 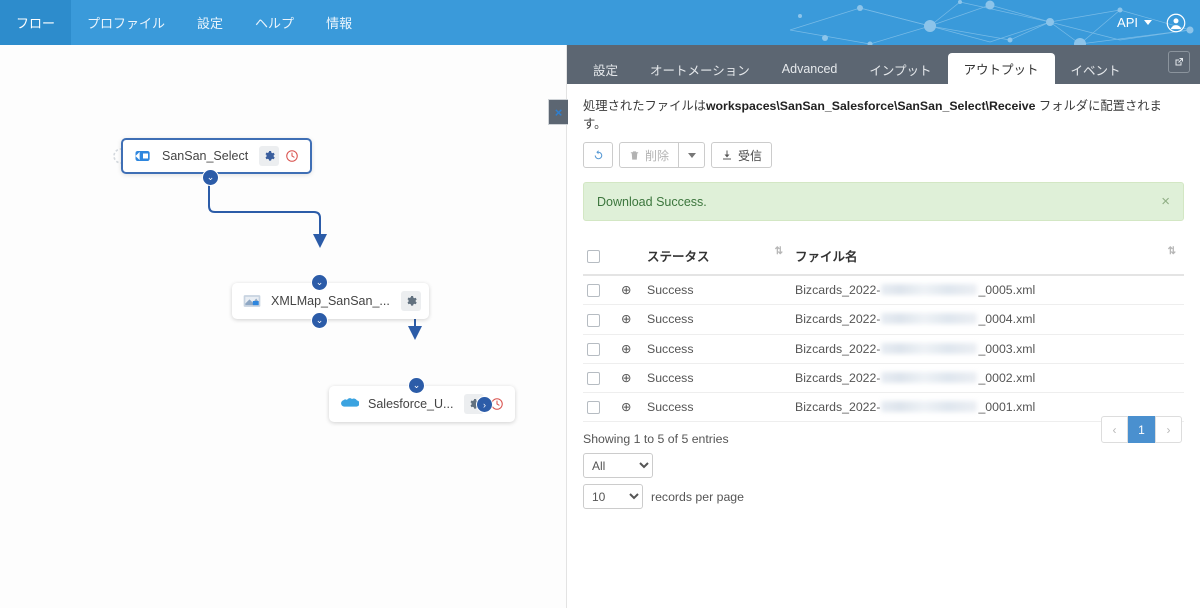 I want to click on refresh-button, so click(x=598, y=155).